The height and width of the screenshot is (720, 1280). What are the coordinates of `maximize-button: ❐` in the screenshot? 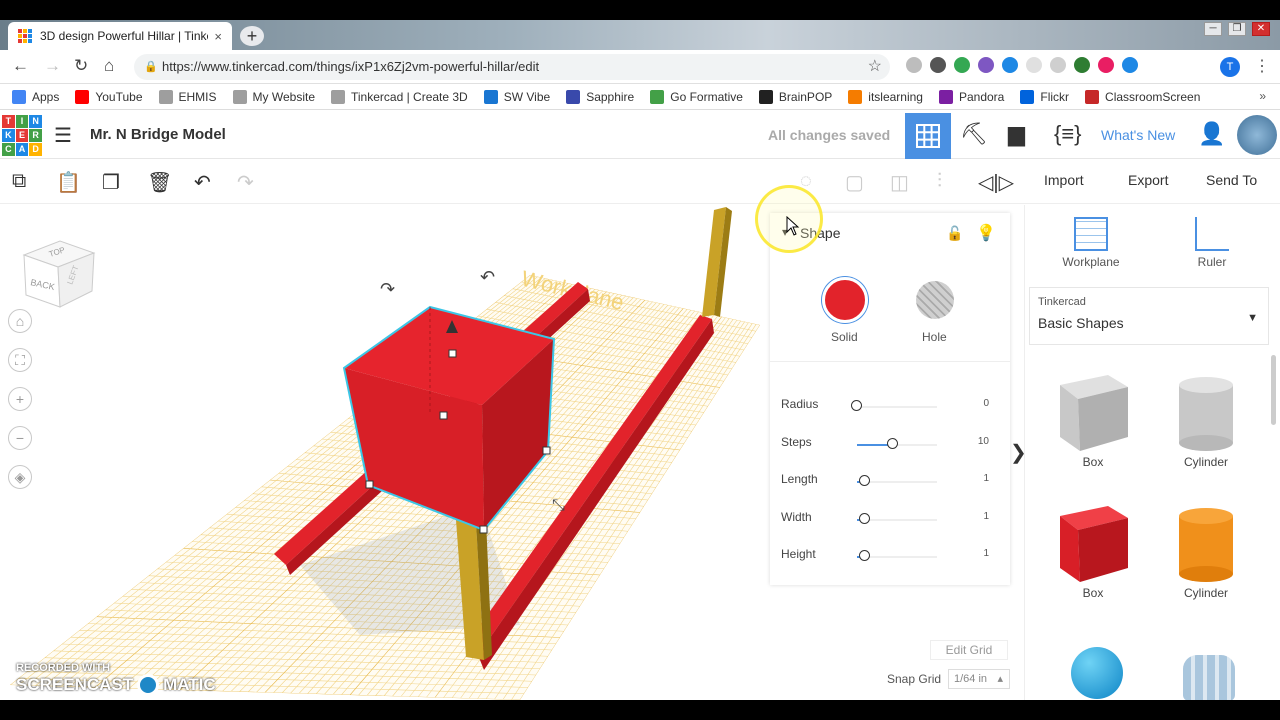 It's located at (1237, 29).